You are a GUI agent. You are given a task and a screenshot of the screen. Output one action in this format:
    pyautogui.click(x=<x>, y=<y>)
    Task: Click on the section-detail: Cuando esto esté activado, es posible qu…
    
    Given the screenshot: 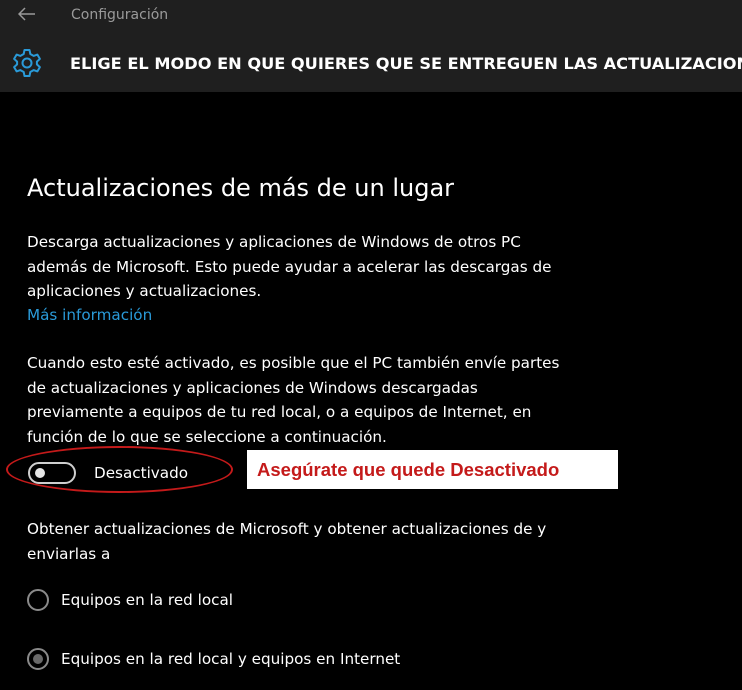 What is the action you would take?
    pyautogui.click(x=293, y=400)
    